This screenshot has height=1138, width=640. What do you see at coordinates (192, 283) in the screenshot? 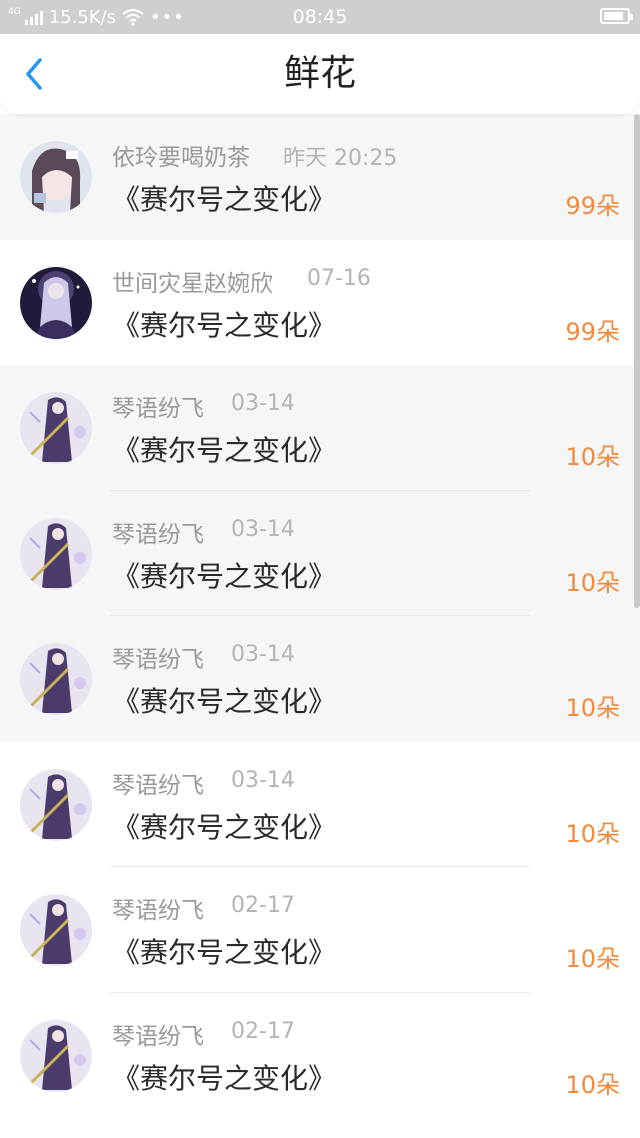
I see `sender-name: 世间灾星赵婉欣` at bounding box center [192, 283].